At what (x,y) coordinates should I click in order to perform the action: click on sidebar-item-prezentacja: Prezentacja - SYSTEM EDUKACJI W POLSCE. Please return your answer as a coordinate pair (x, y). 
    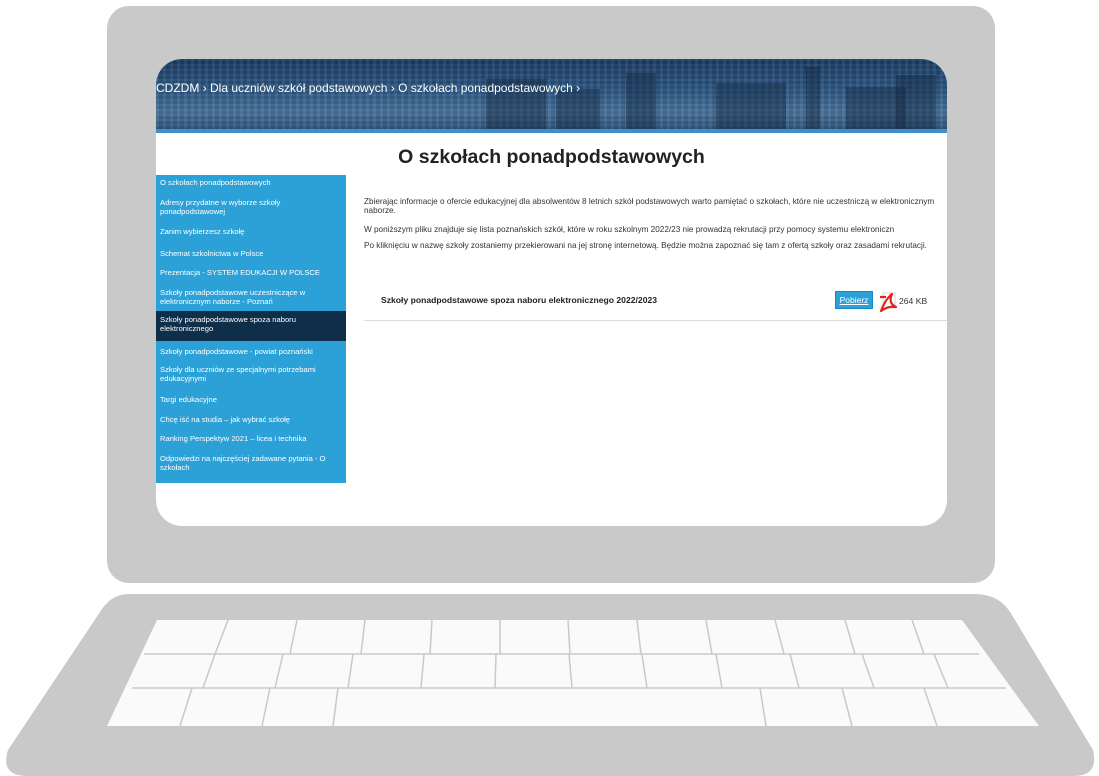
    Looking at the image, I should click on (251, 272).